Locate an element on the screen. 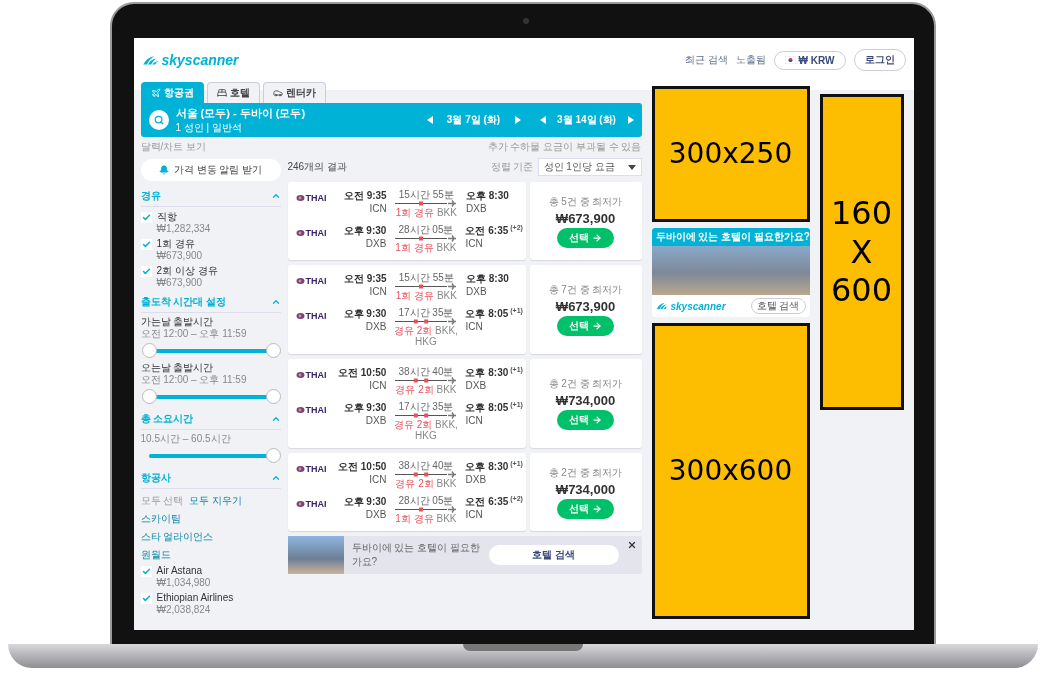 This screenshot has width=1045, height=675. alliance-link: 스카이팀 is located at coordinates (210, 519).